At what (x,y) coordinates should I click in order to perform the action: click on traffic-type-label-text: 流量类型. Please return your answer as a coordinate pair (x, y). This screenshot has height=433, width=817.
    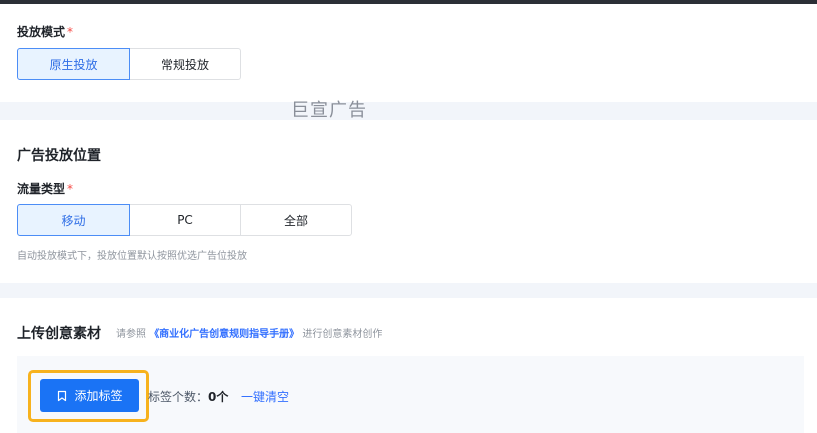
    Looking at the image, I should click on (41, 189).